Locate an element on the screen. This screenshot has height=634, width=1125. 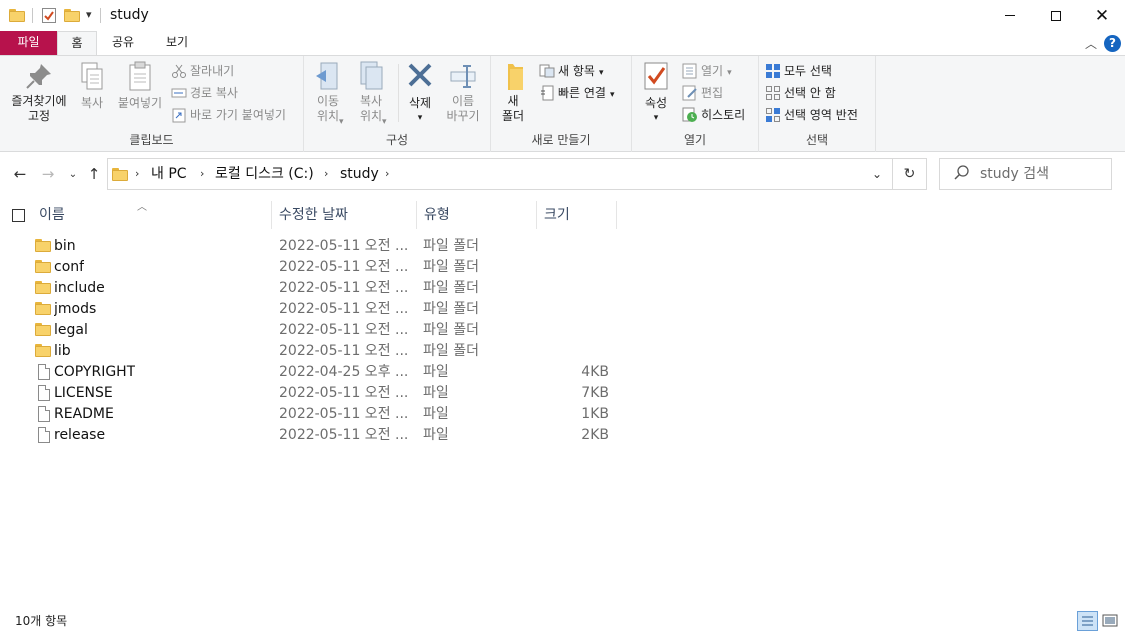
refresh-button: ↻ is located at coordinates (910, 174).